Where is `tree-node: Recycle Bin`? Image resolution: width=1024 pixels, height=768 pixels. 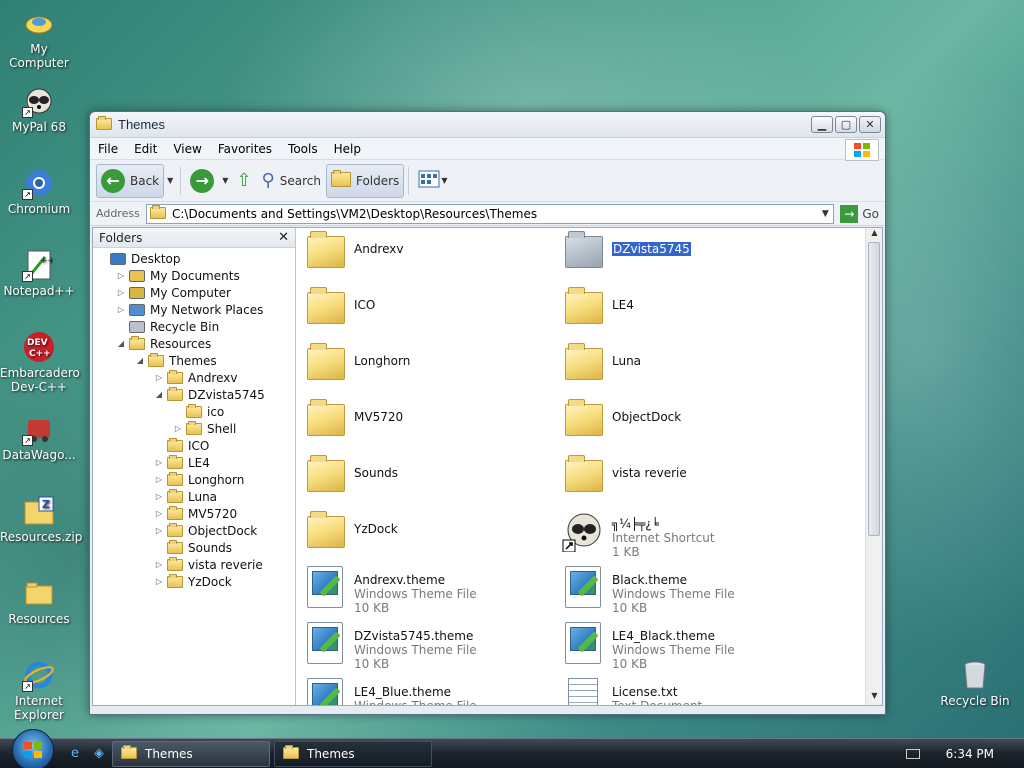 tree-node: Recycle Bin is located at coordinates (194, 326).